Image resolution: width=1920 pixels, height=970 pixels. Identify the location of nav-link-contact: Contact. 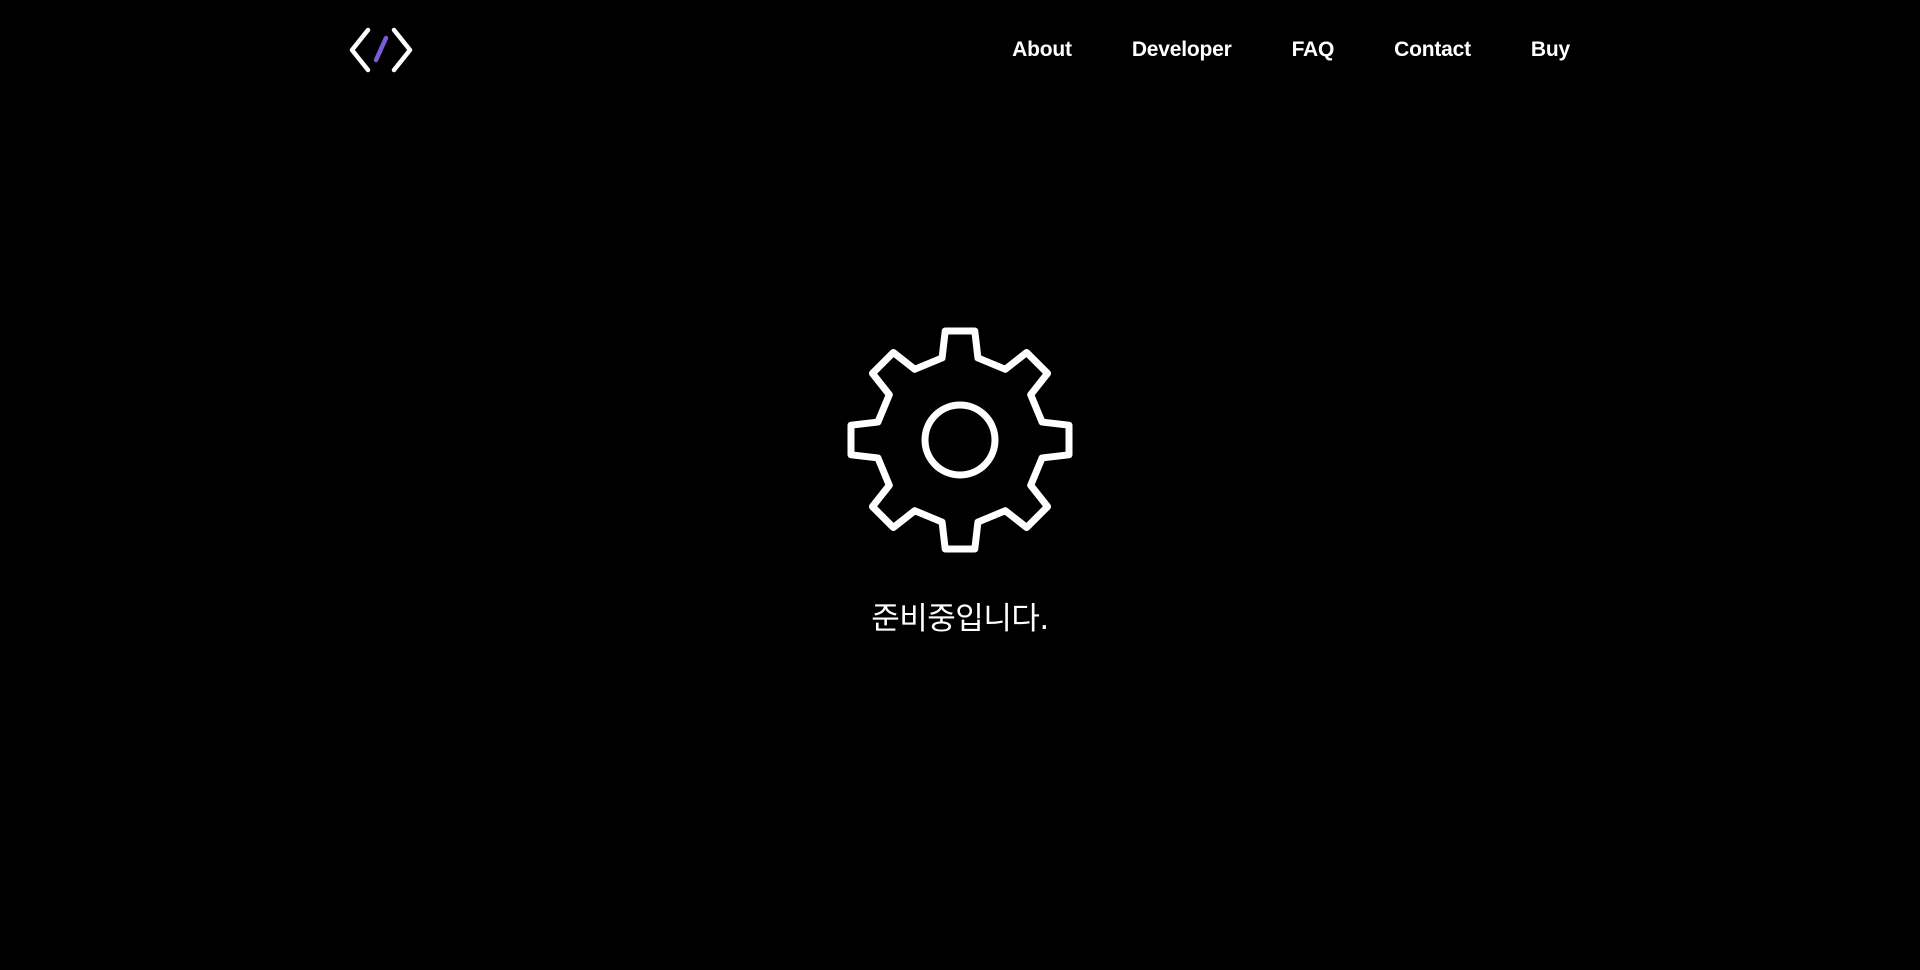
(1432, 50).